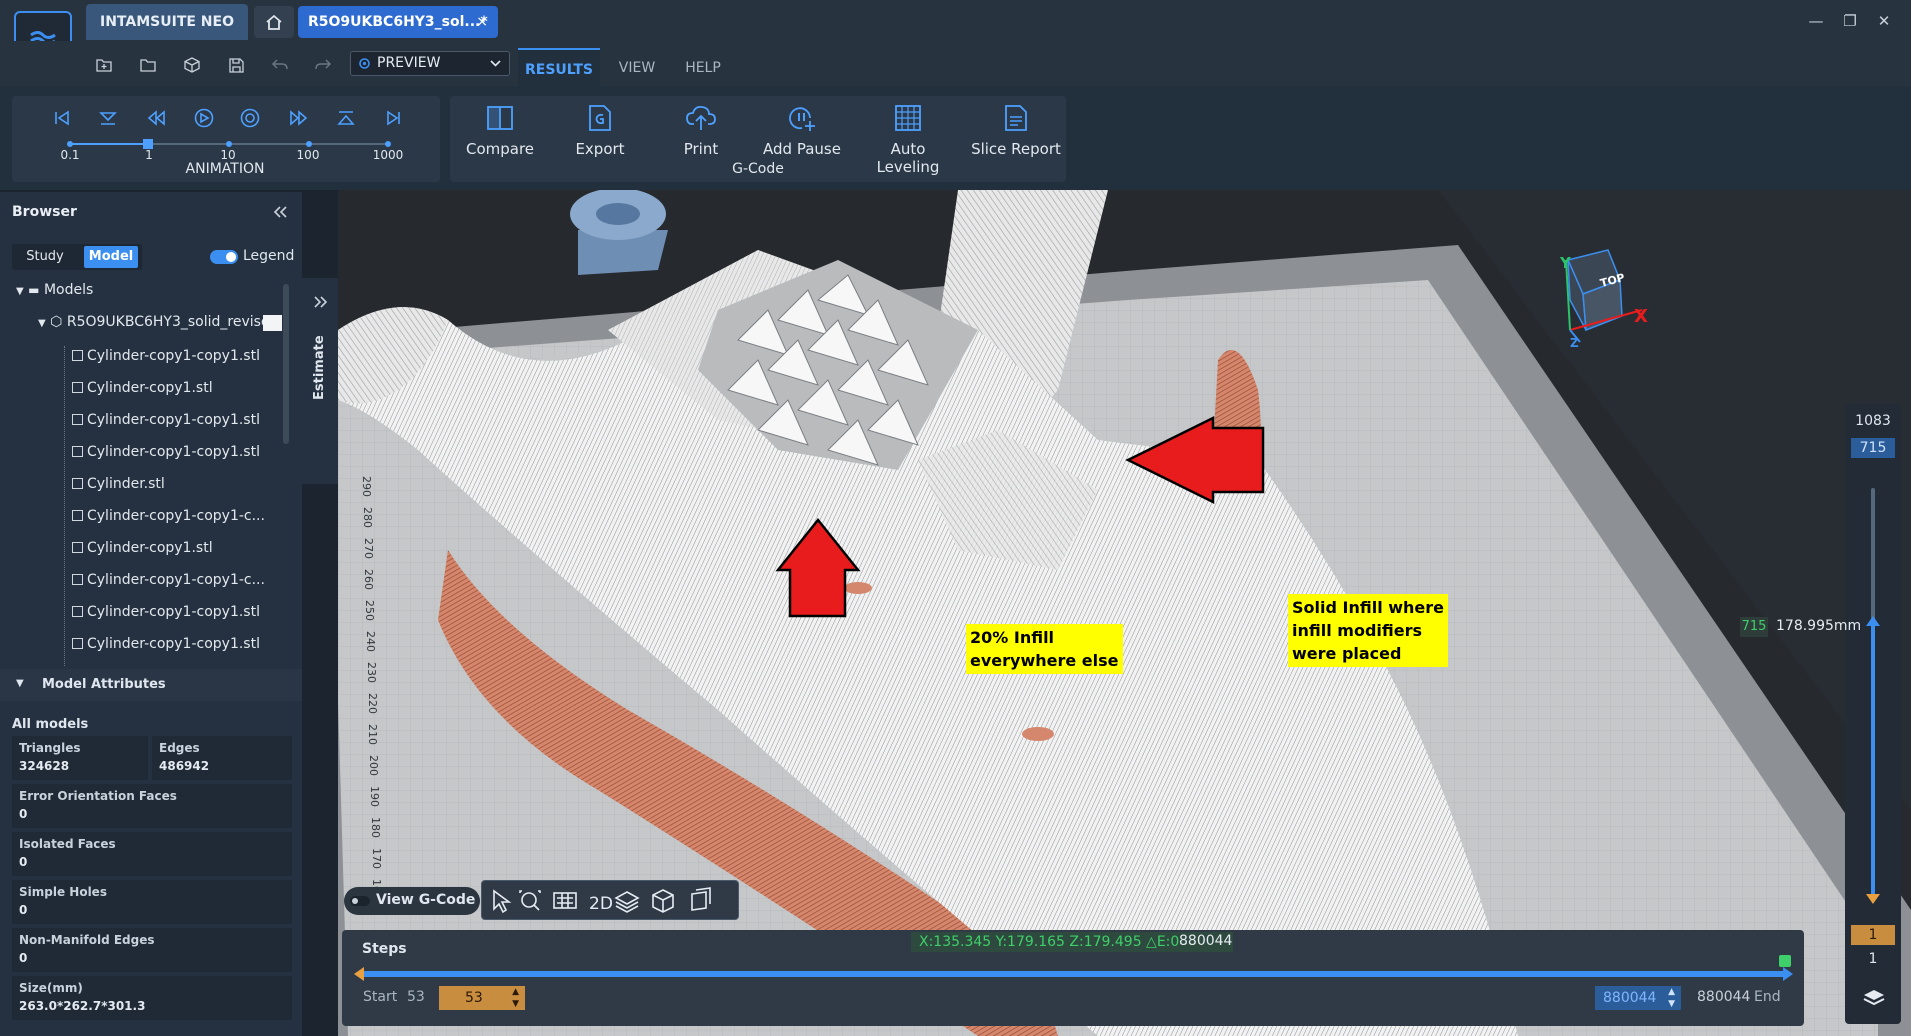 Image resolution: width=1911 pixels, height=1036 pixels. What do you see at coordinates (323, 65) in the screenshot?
I see `redo-button` at bounding box center [323, 65].